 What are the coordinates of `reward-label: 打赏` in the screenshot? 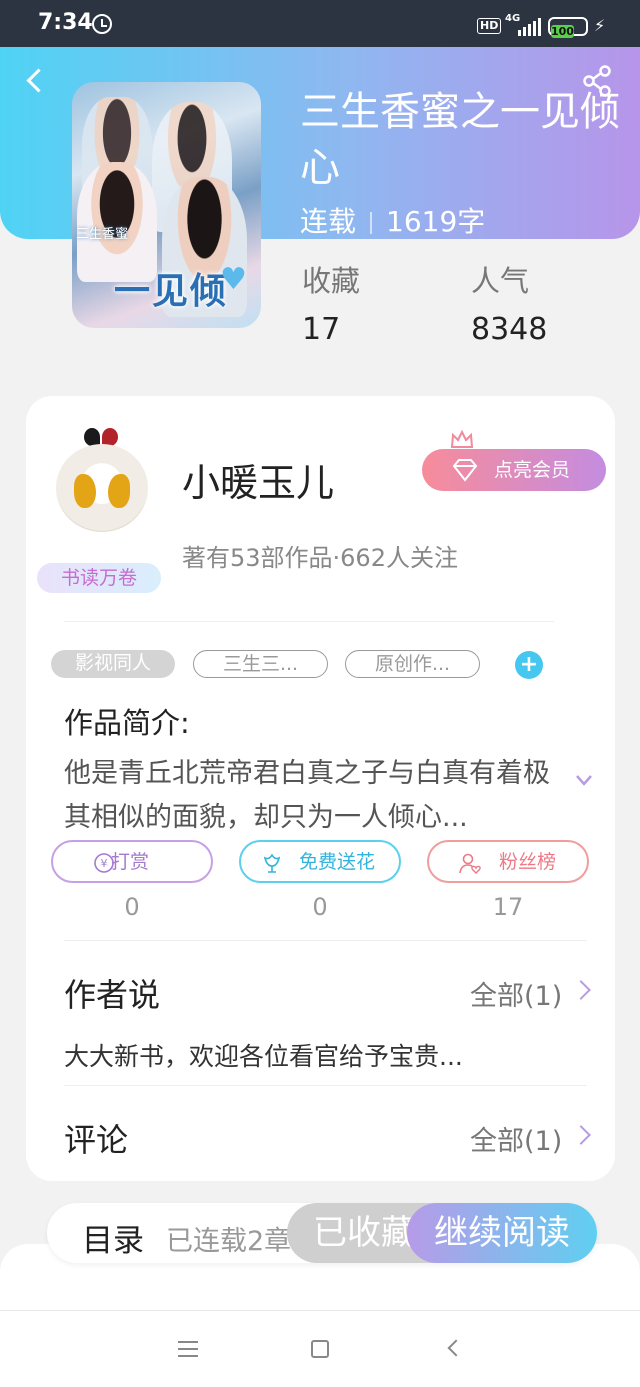 It's located at (130, 862).